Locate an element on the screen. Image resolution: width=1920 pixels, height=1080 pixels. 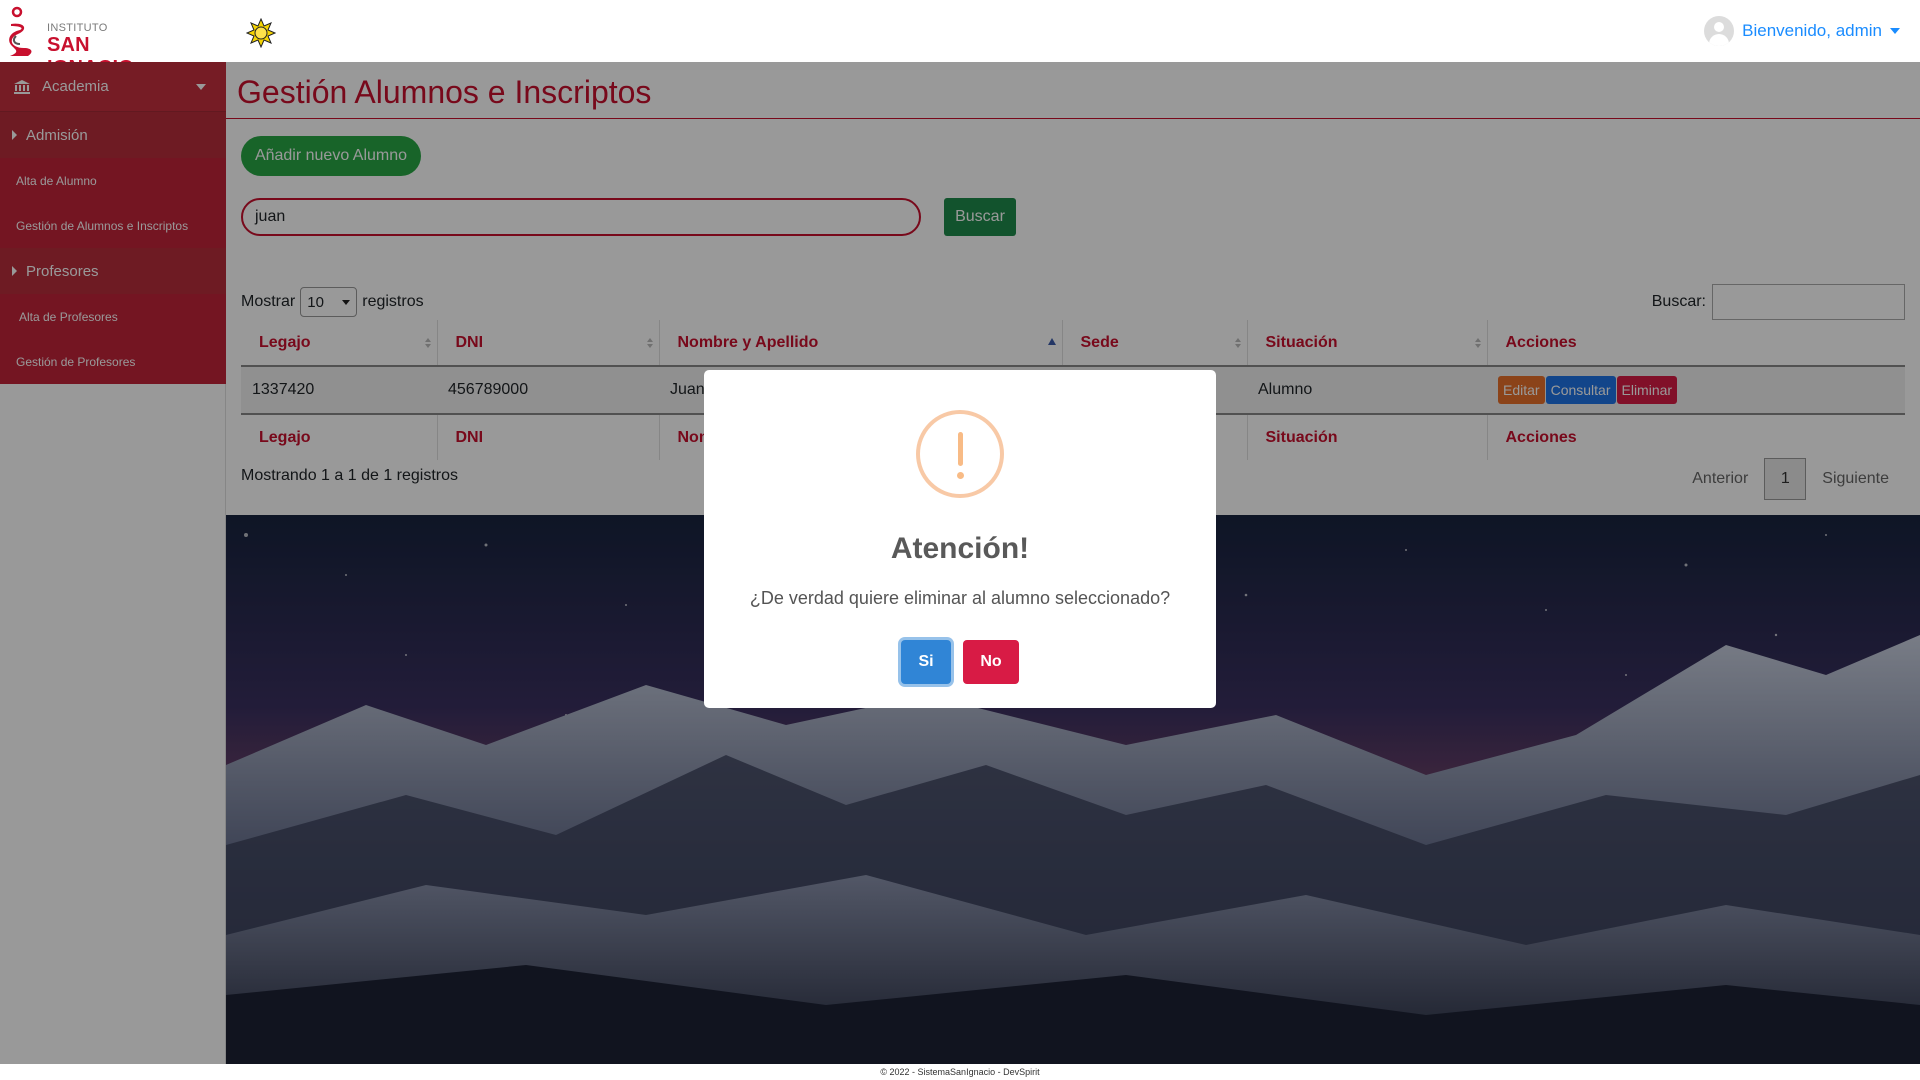
brand-small-text: INSTITUTO is located at coordinates (77, 28).